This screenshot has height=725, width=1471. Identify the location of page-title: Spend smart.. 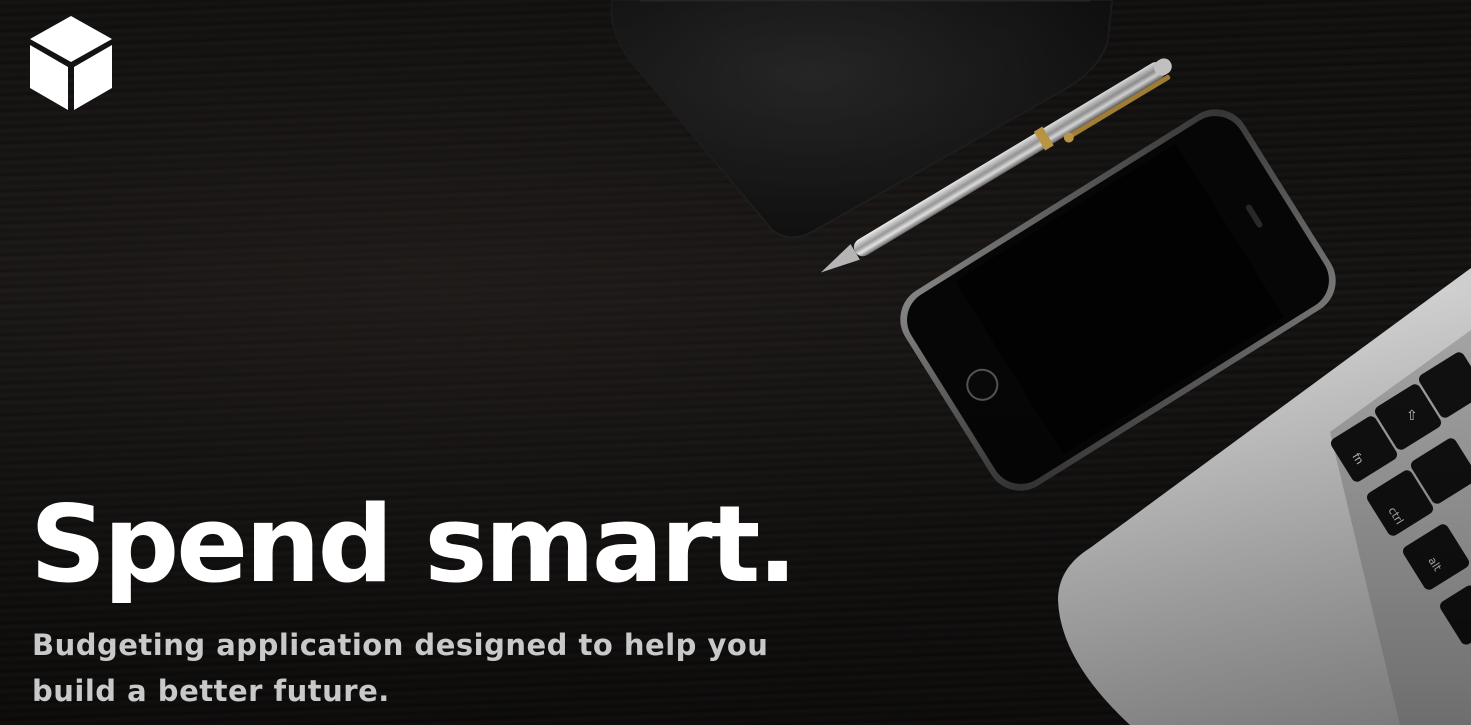
(414, 544).